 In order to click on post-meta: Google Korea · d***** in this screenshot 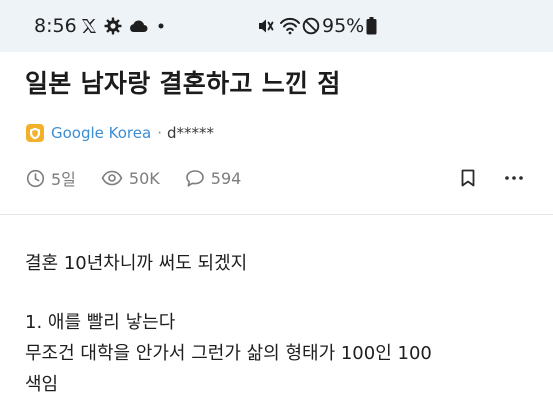, I will do `click(120, 133)`.